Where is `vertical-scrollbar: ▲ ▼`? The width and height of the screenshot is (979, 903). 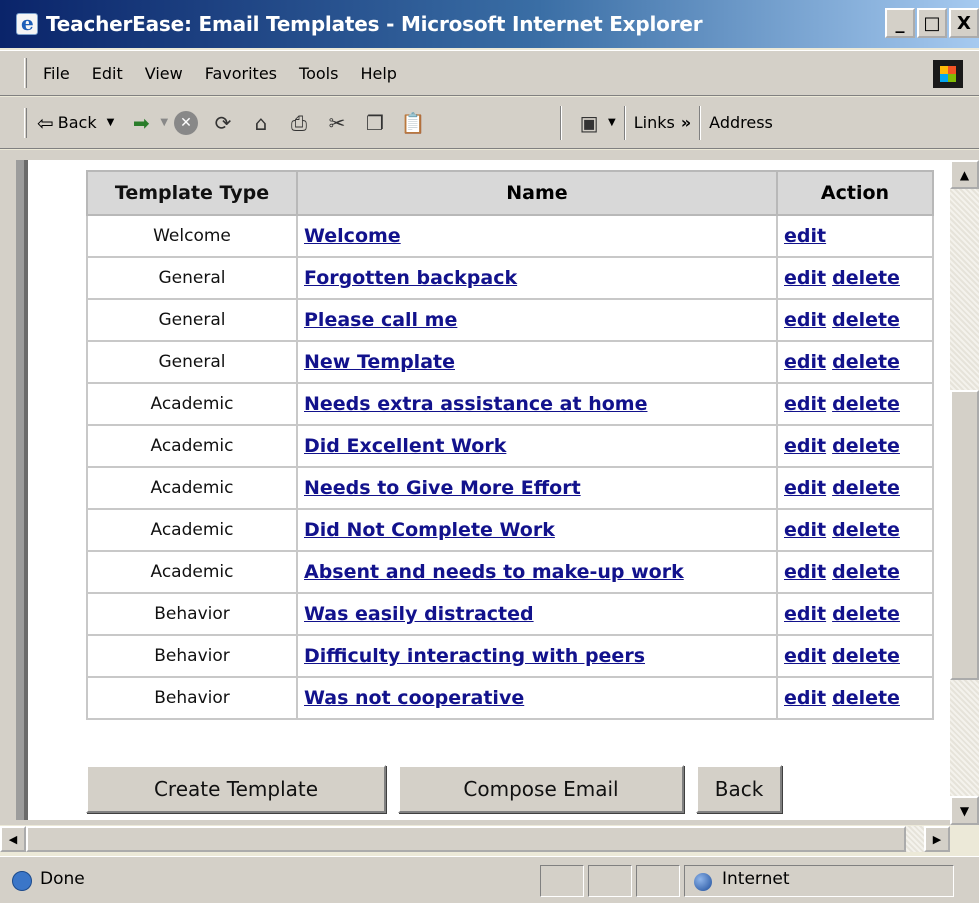 vertical-scrollbar: ▲ ▼ is located at coordinates (964, 492).